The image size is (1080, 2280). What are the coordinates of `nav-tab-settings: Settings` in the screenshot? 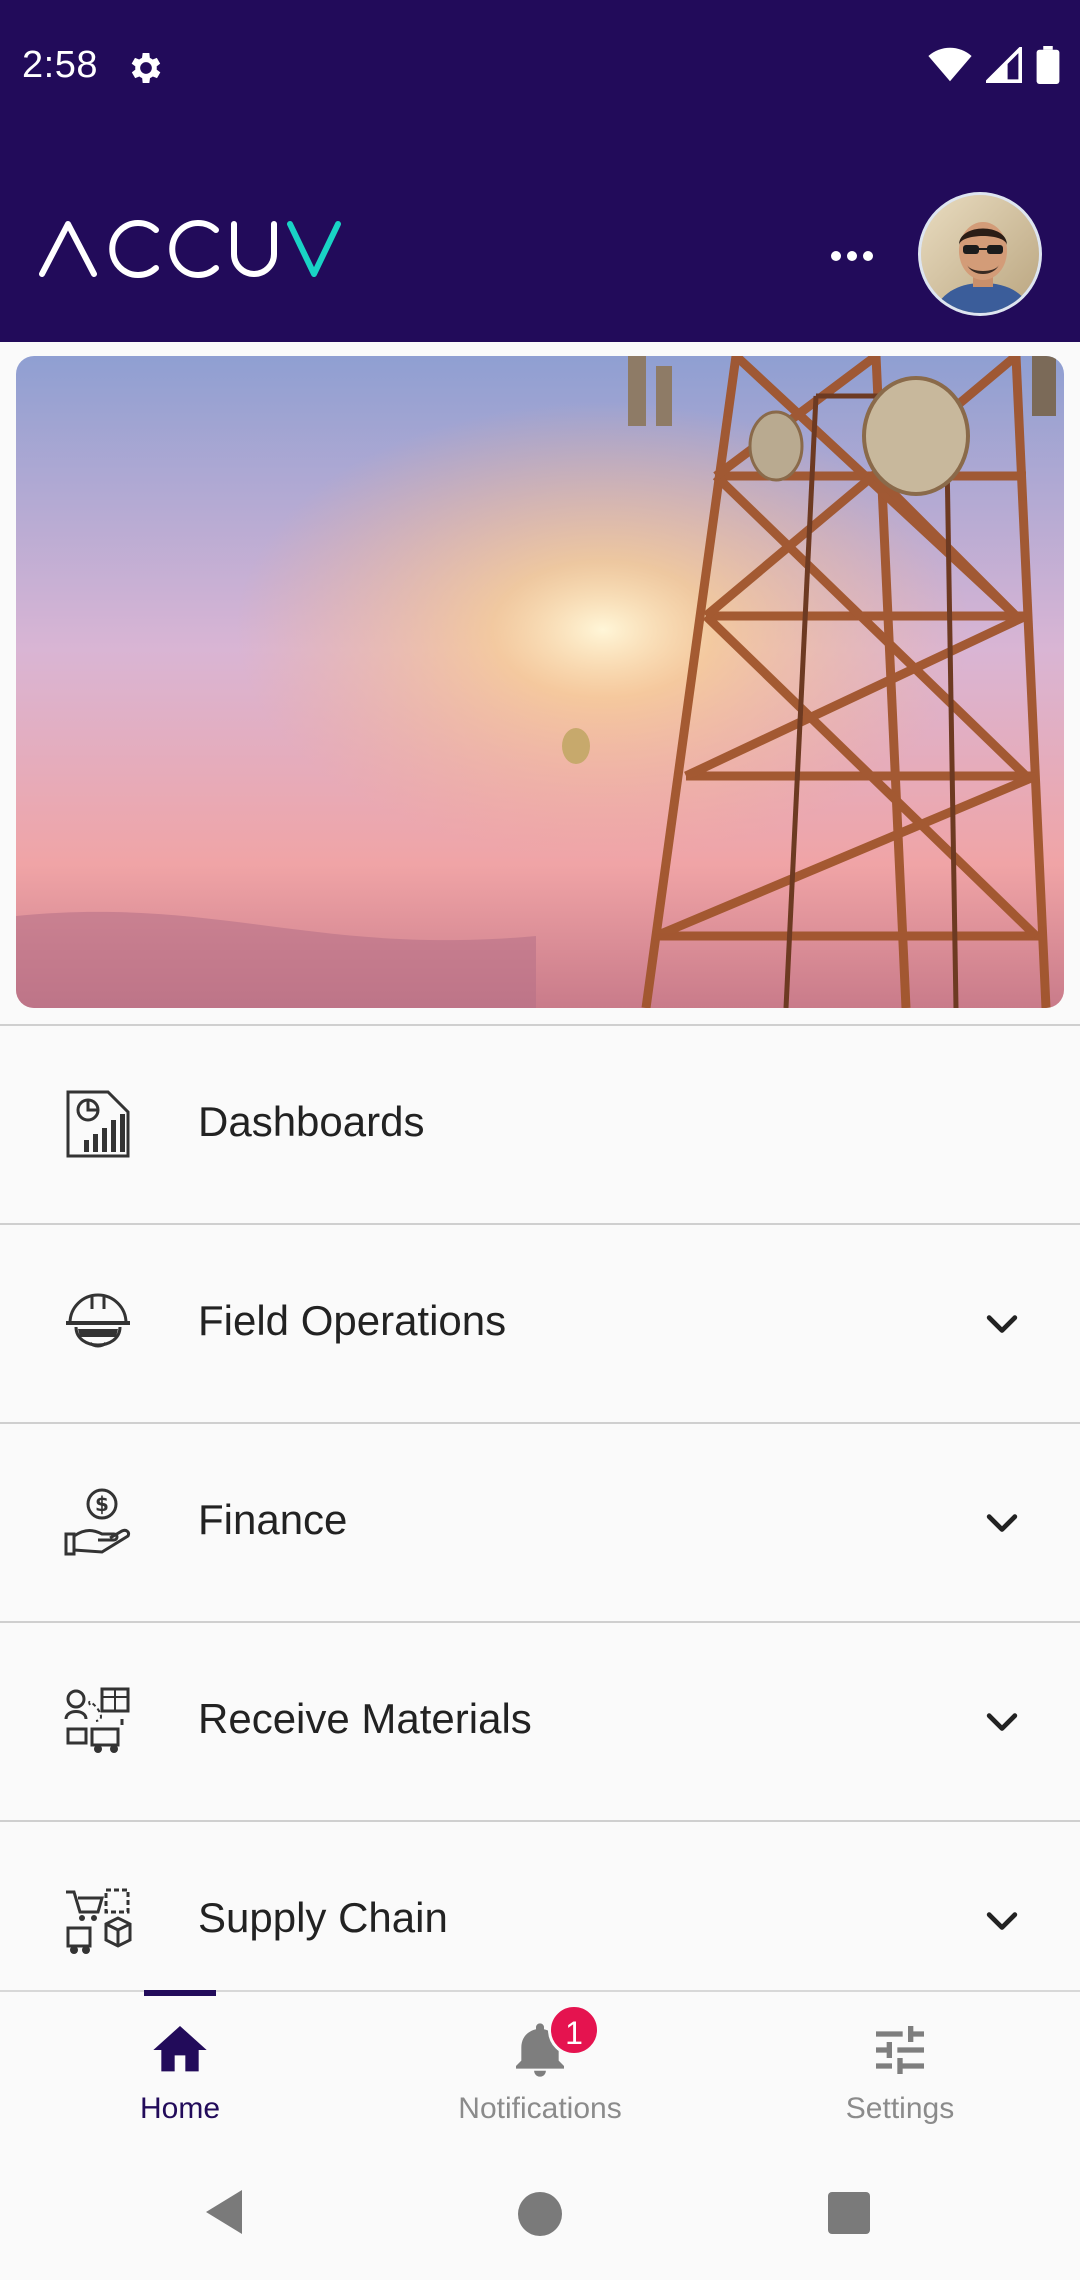 It's located at (900, 2075).